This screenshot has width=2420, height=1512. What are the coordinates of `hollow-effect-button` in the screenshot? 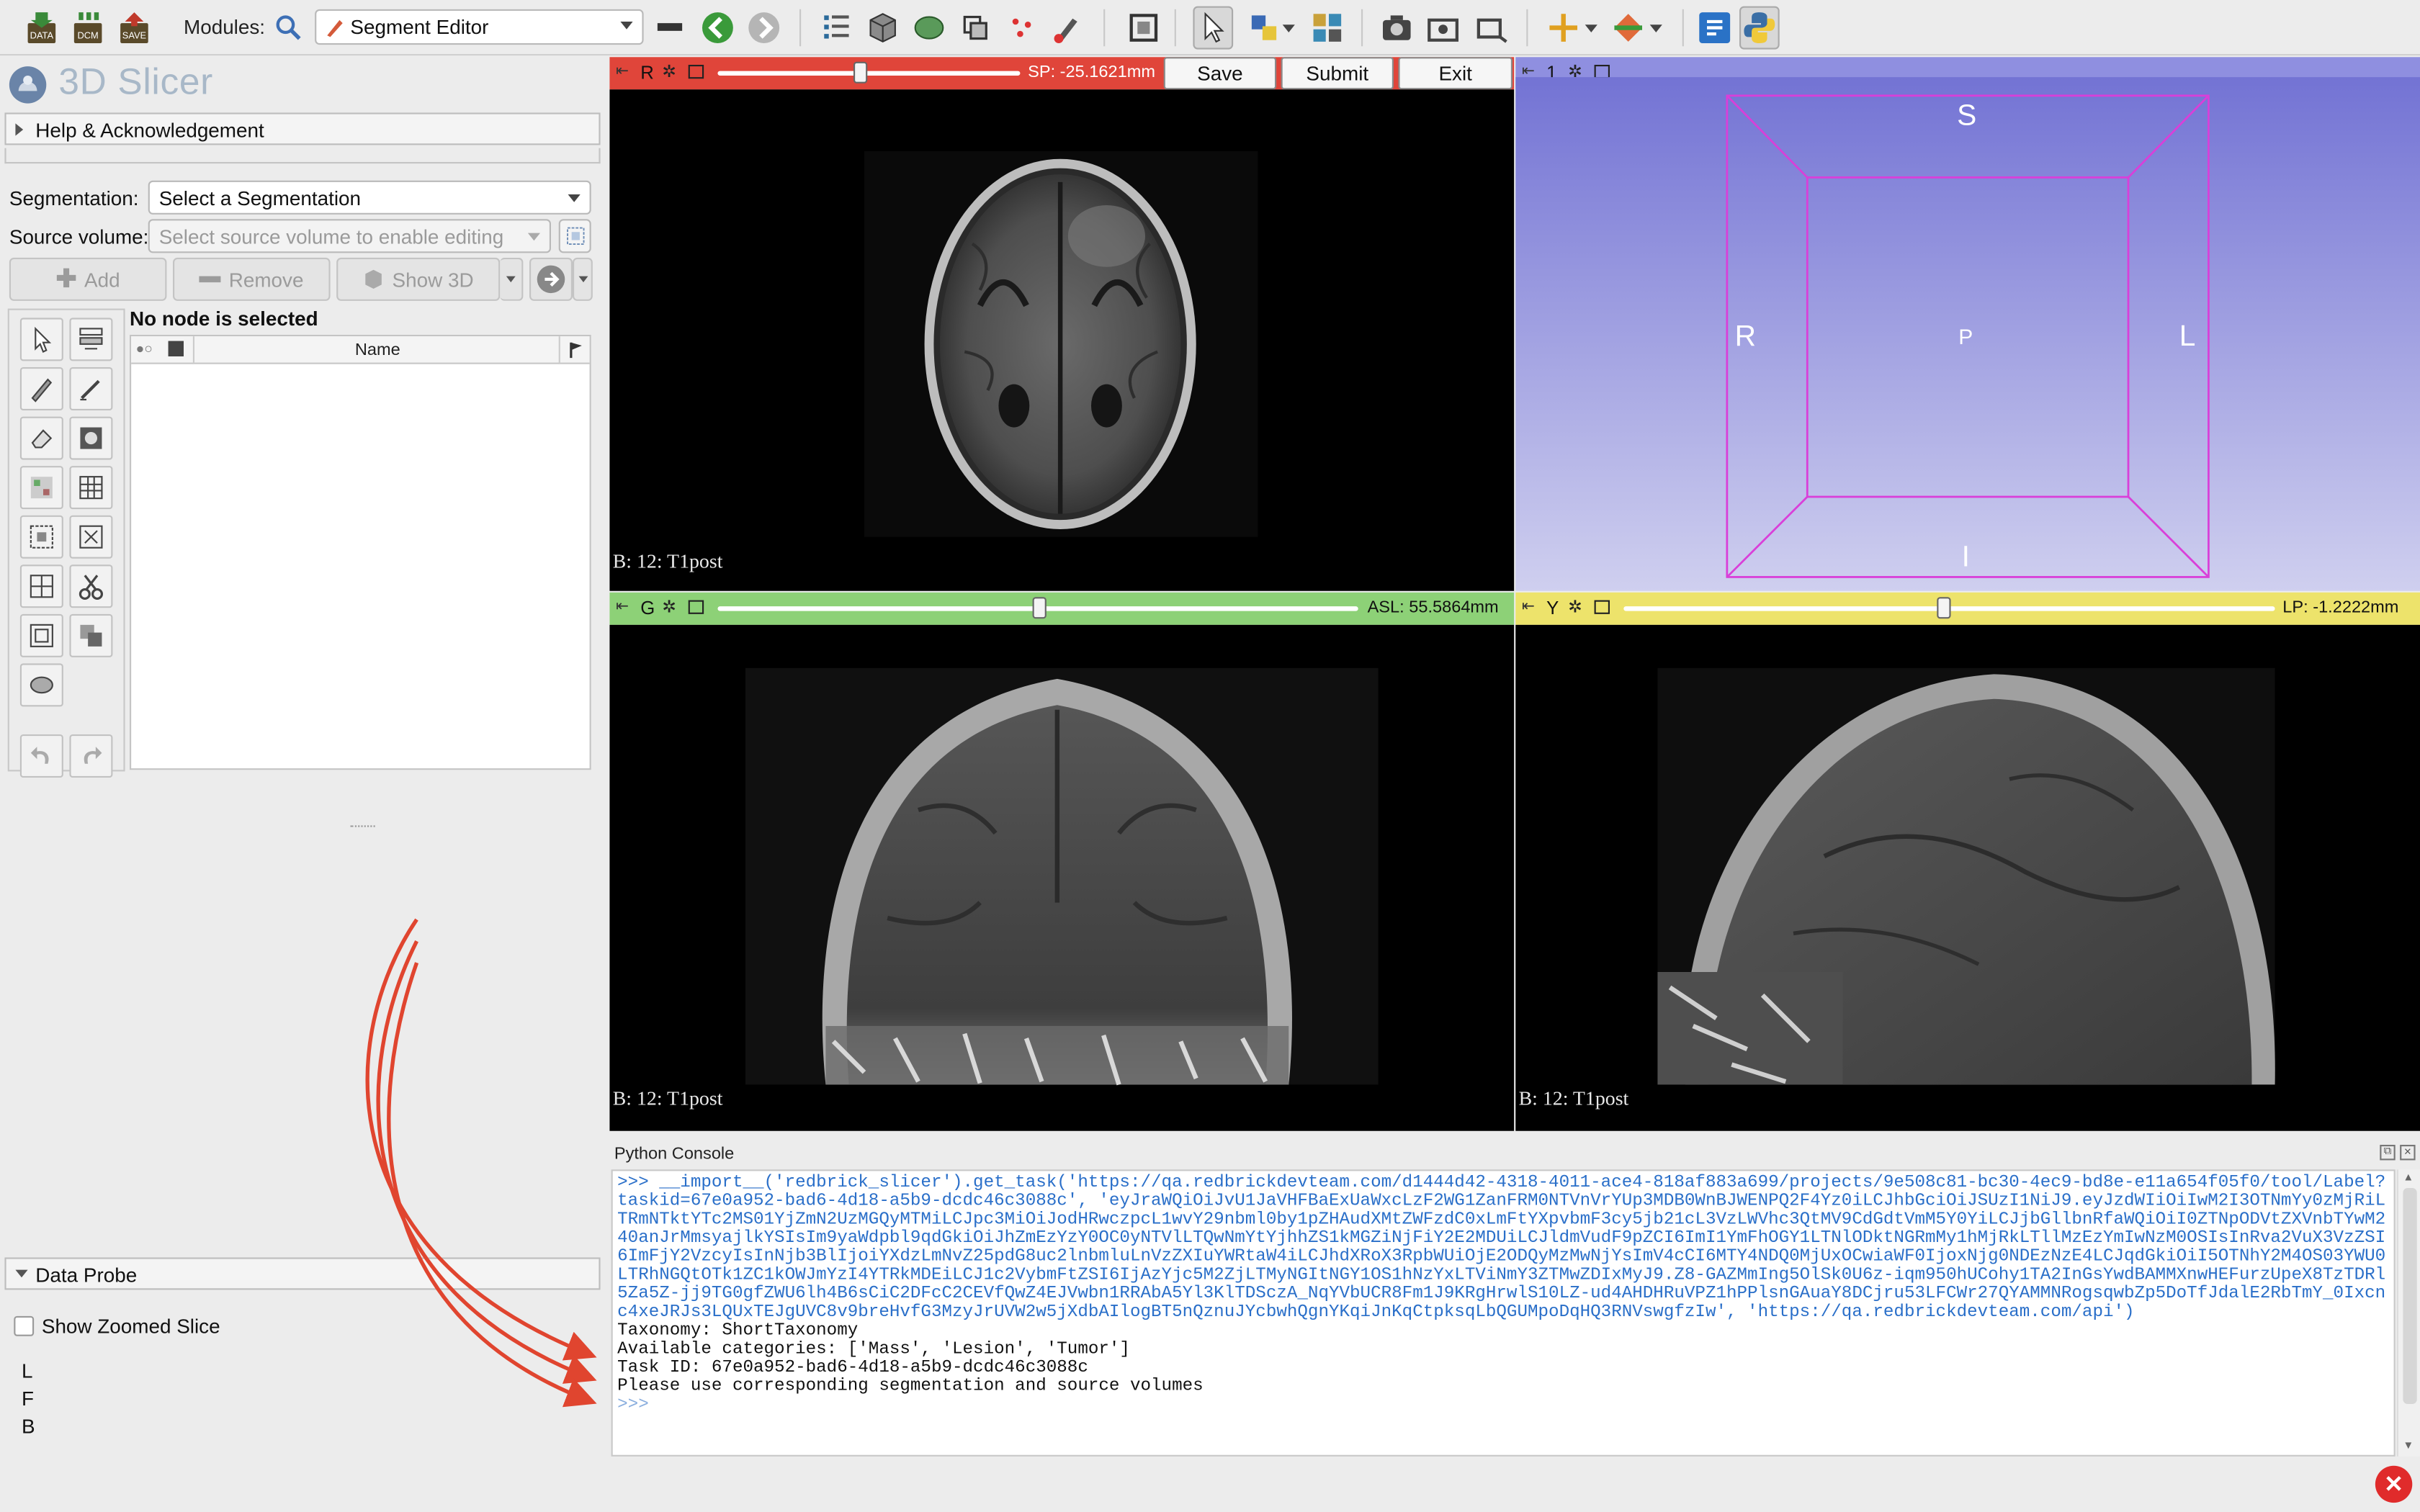 It's located at (91, 537).